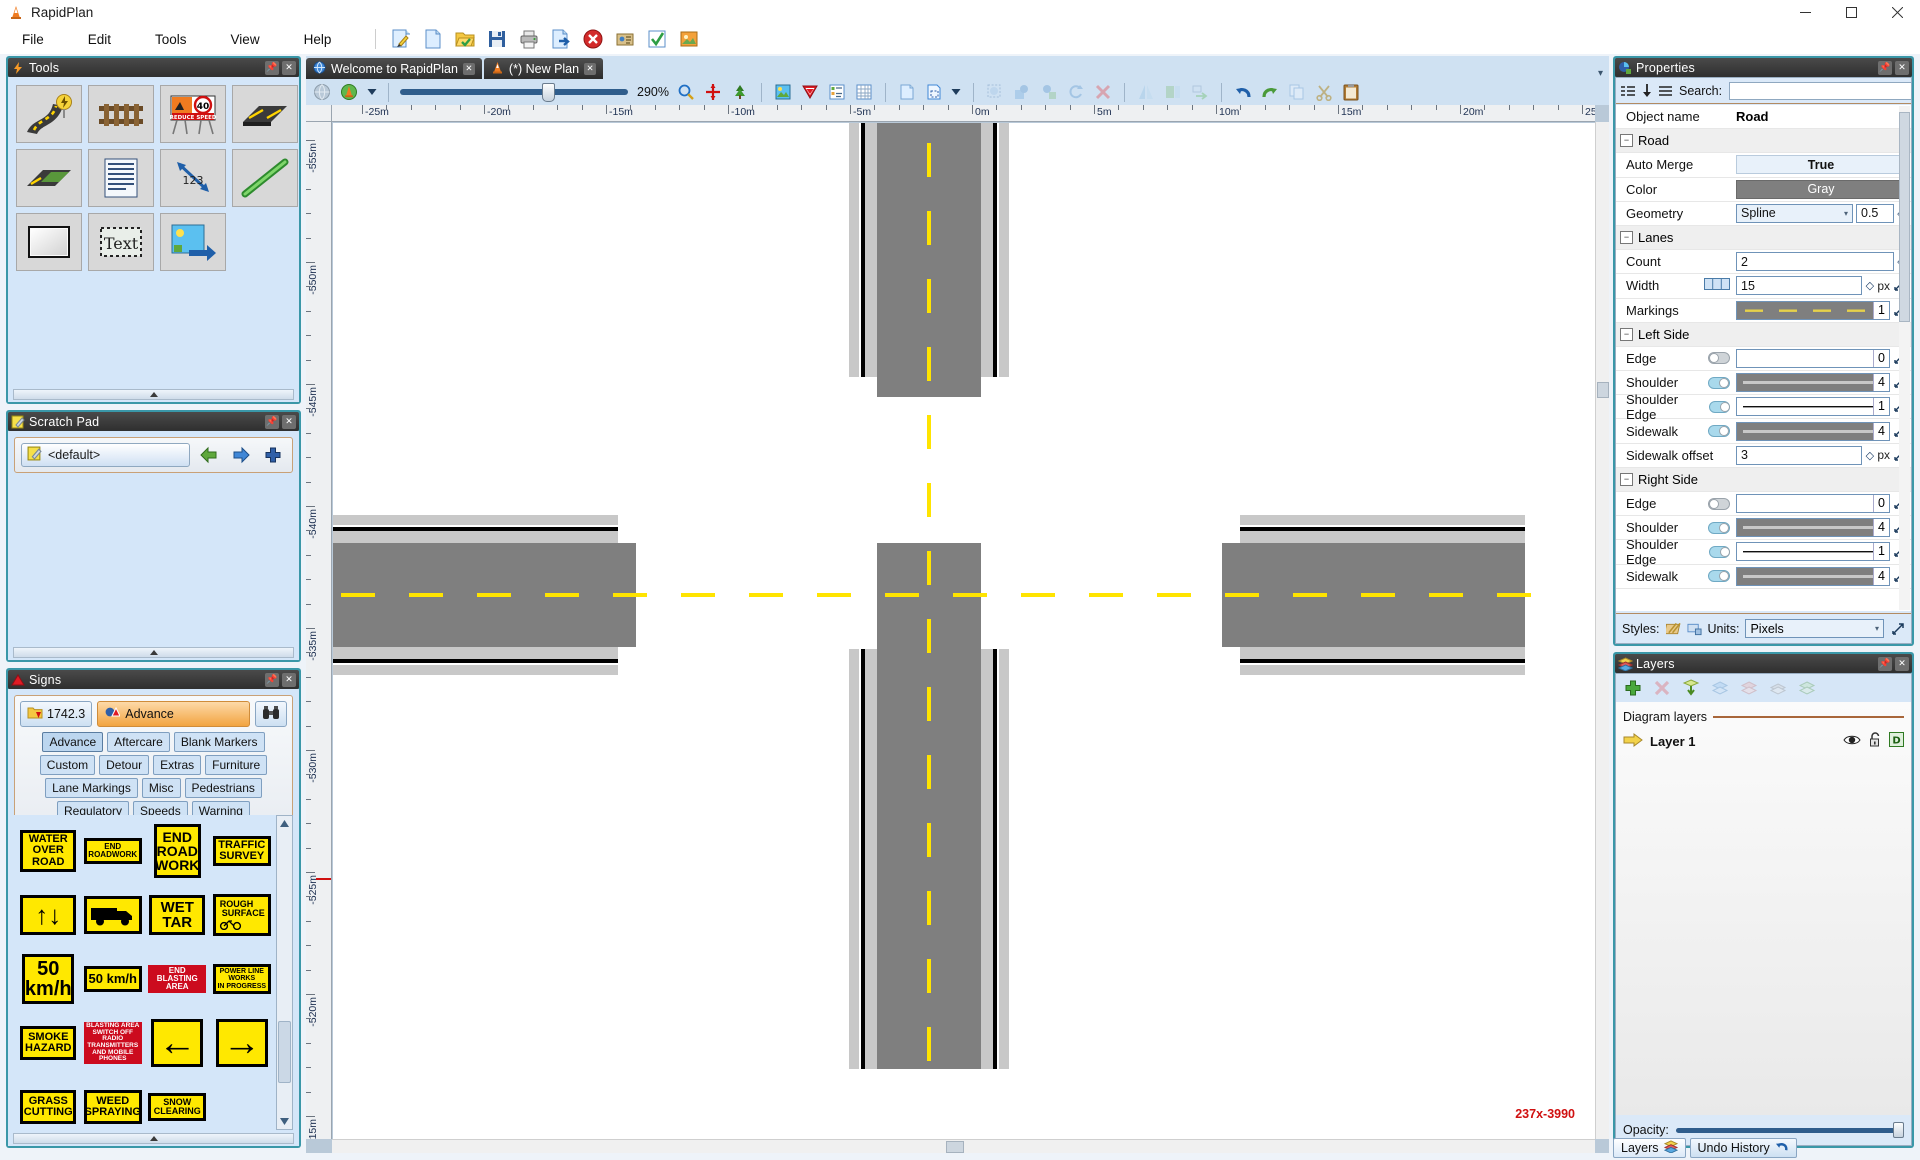 This screenshot has width=1920, height=1160. What do you see at coordinates (625, 39) in the screenshot?
I see `settings-icon` at bounding box center [625, 39].